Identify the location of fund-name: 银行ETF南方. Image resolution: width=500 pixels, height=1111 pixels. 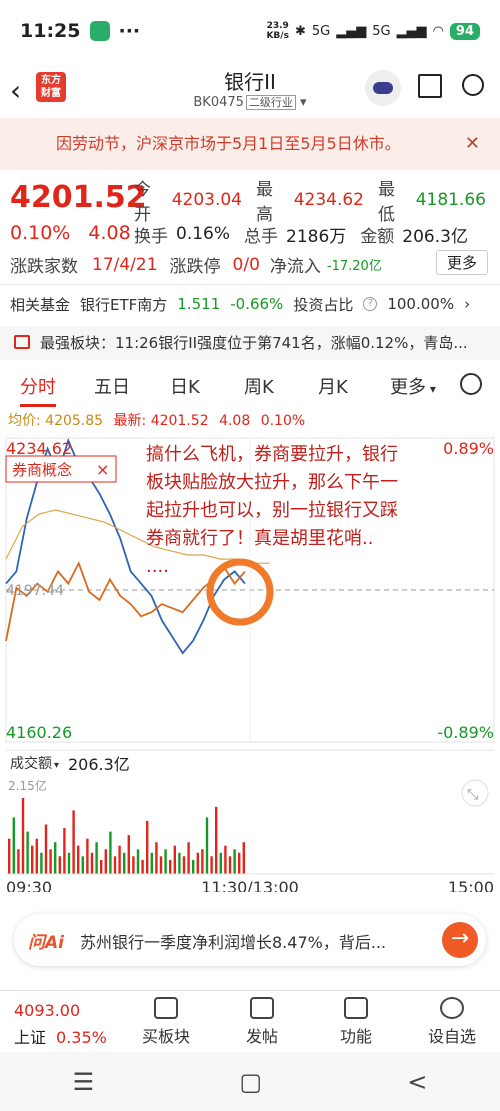
(124, 304).